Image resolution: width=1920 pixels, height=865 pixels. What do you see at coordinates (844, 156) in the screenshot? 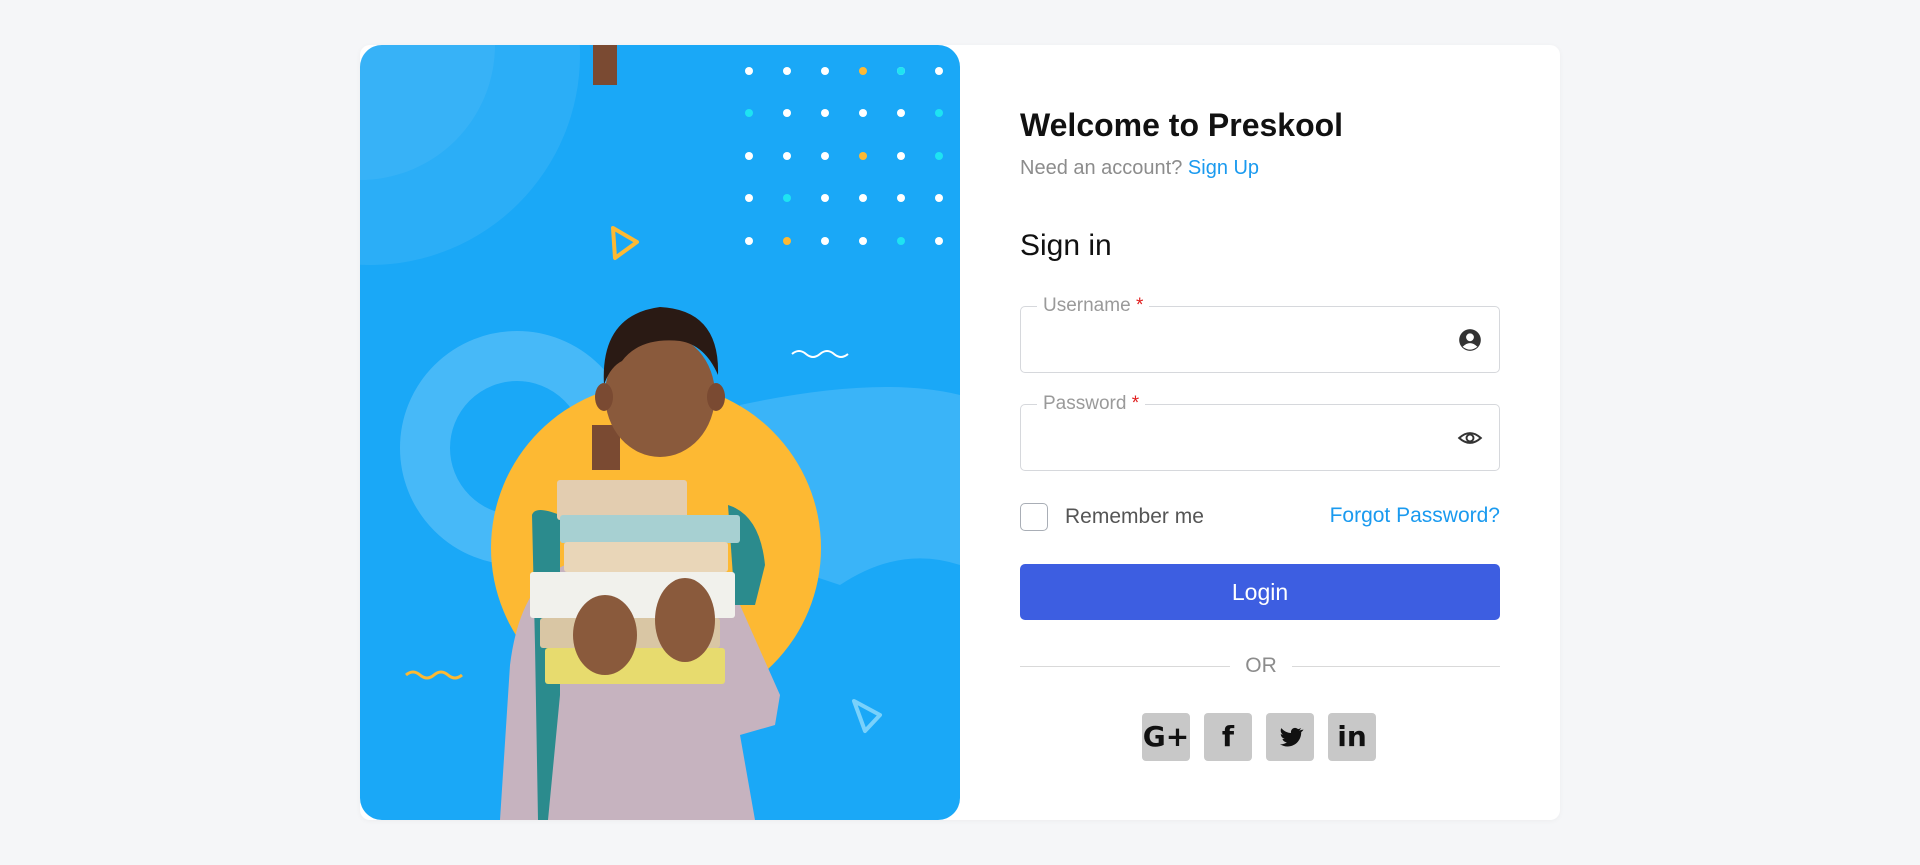
I see `dots-grid` at bounding box center [844, 156].